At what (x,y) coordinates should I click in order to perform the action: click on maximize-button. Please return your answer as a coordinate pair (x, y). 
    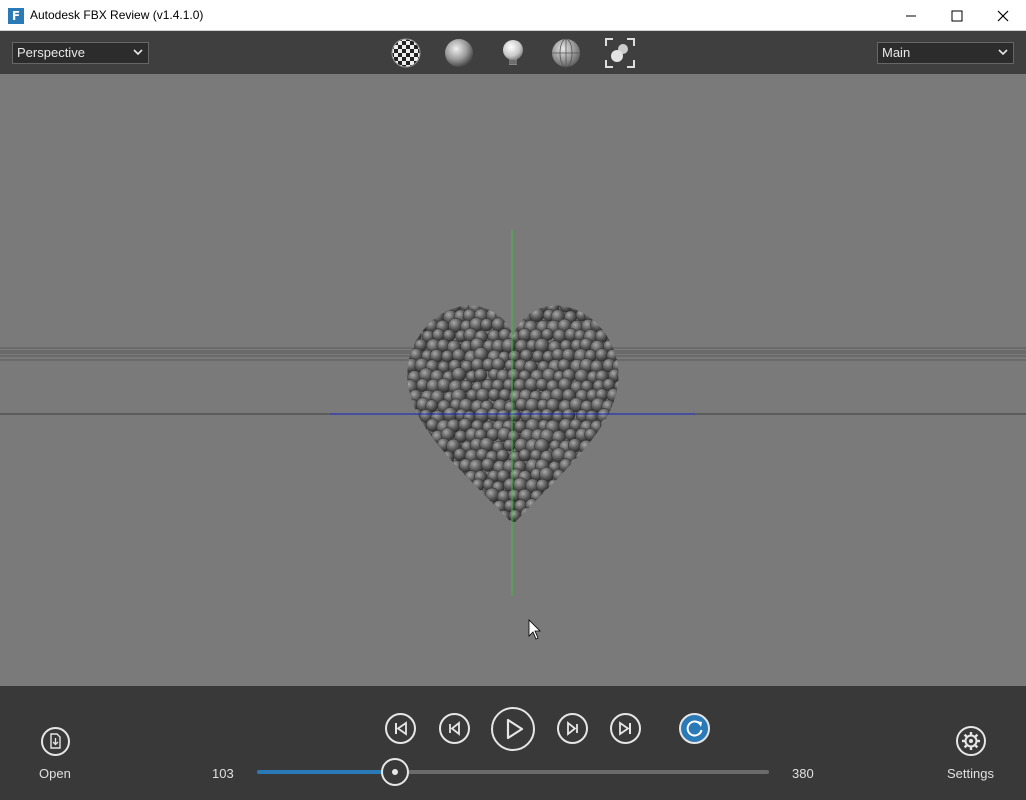
    Looking at the image, I should click on (957, 15).